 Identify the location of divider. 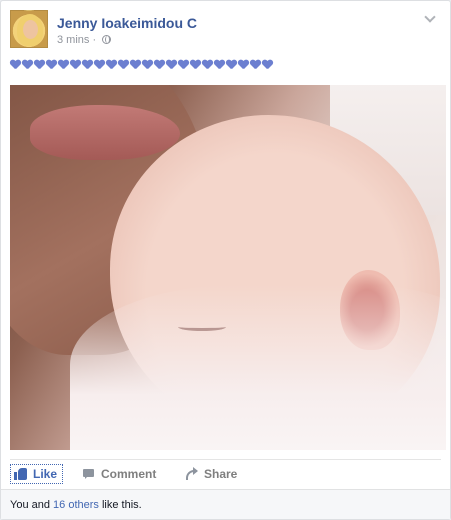
(225, 459).